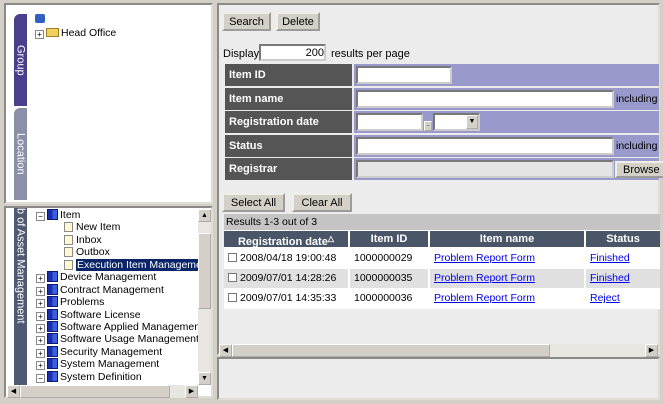  Describe the element at coordinates (87, 252) in the screenshot. I see `tree-item: Outbox` at that location.